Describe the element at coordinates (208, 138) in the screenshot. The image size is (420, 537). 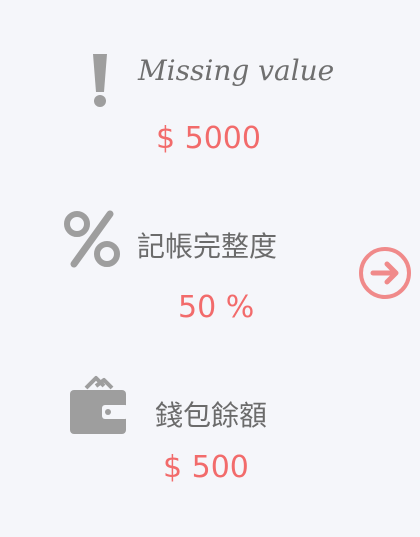
I see `stat-value: $ 5000` at that location.